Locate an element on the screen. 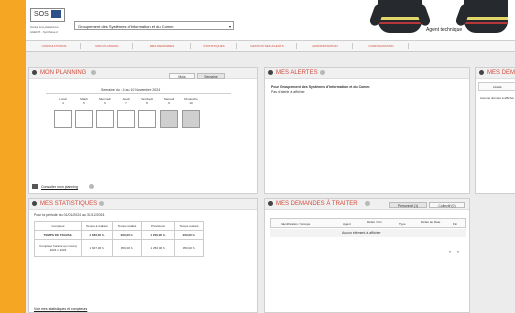 Image resolution: width=515 pixels, height=313 pixels. col-header: Agent is located at coordinates (347, 224).